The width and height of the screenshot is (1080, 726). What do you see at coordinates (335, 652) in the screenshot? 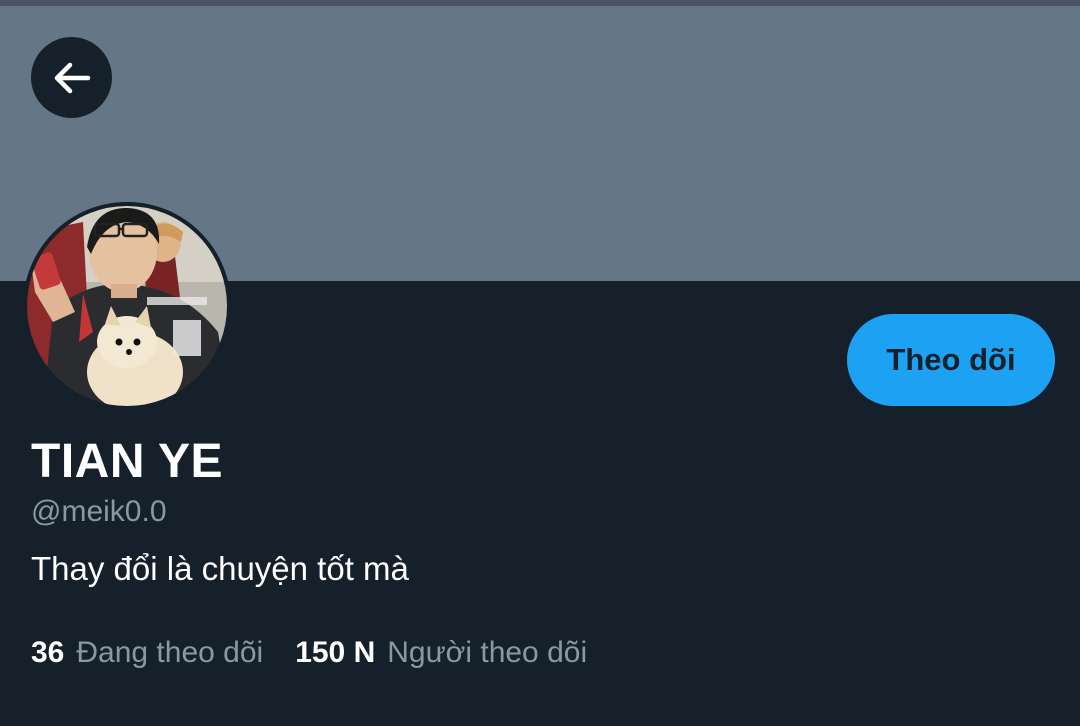
I see `followers-count: 150 N` at bounding box center [335, 652].